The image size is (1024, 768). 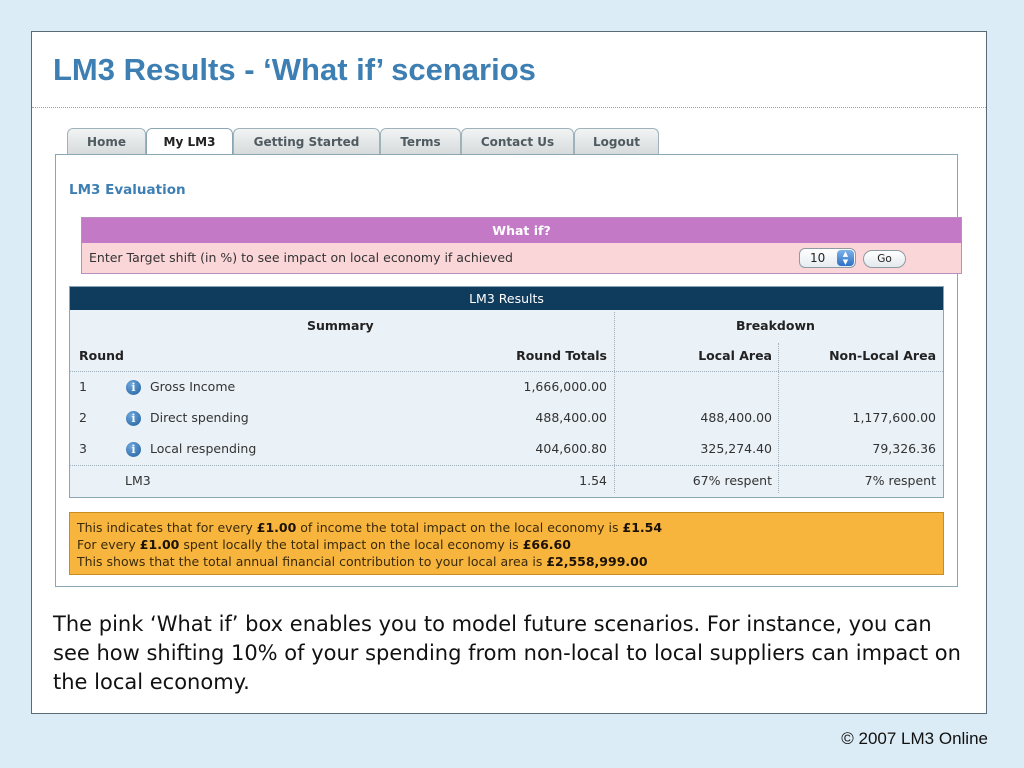 What do you see at coordinates (775, 325) in the screenshot?
I see `breakdown-group-header: Breakdown` at bounding box center [775, 325].